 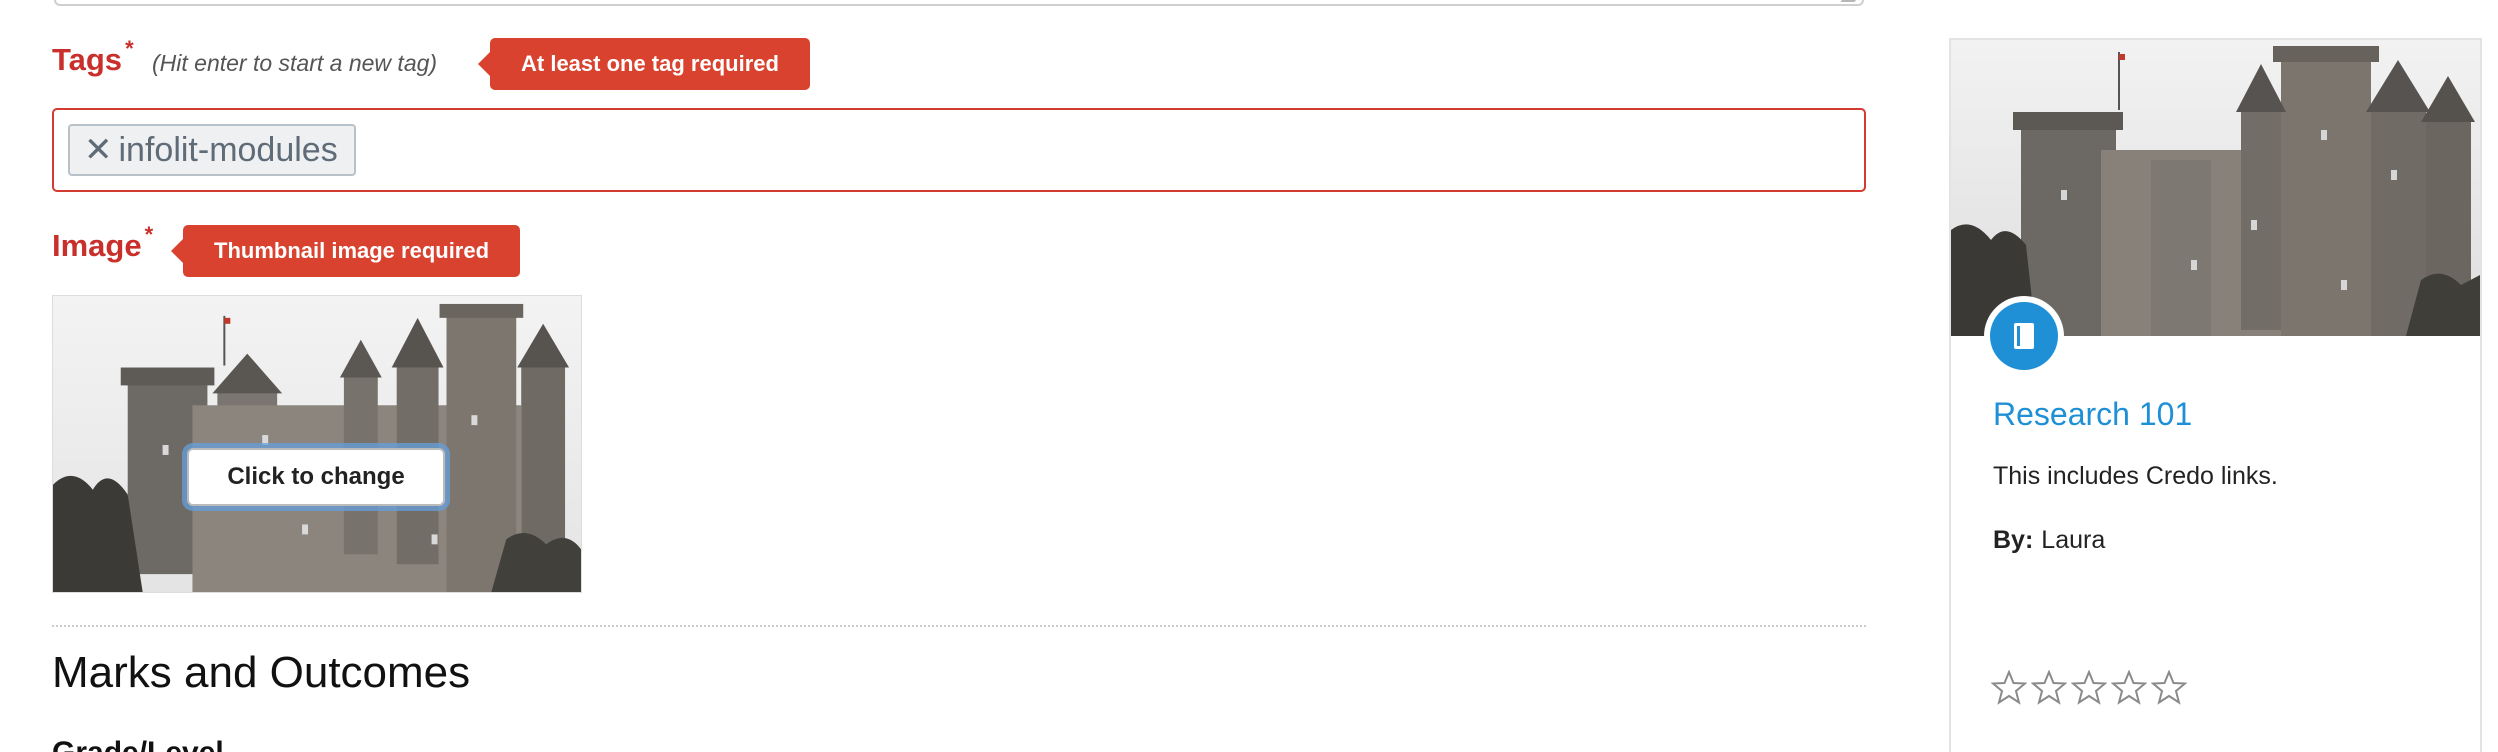 What do you see at coordinates (1851, 1) in the screenshot?
I see `resize-grip-icon` at bounding box center [1851, 1].